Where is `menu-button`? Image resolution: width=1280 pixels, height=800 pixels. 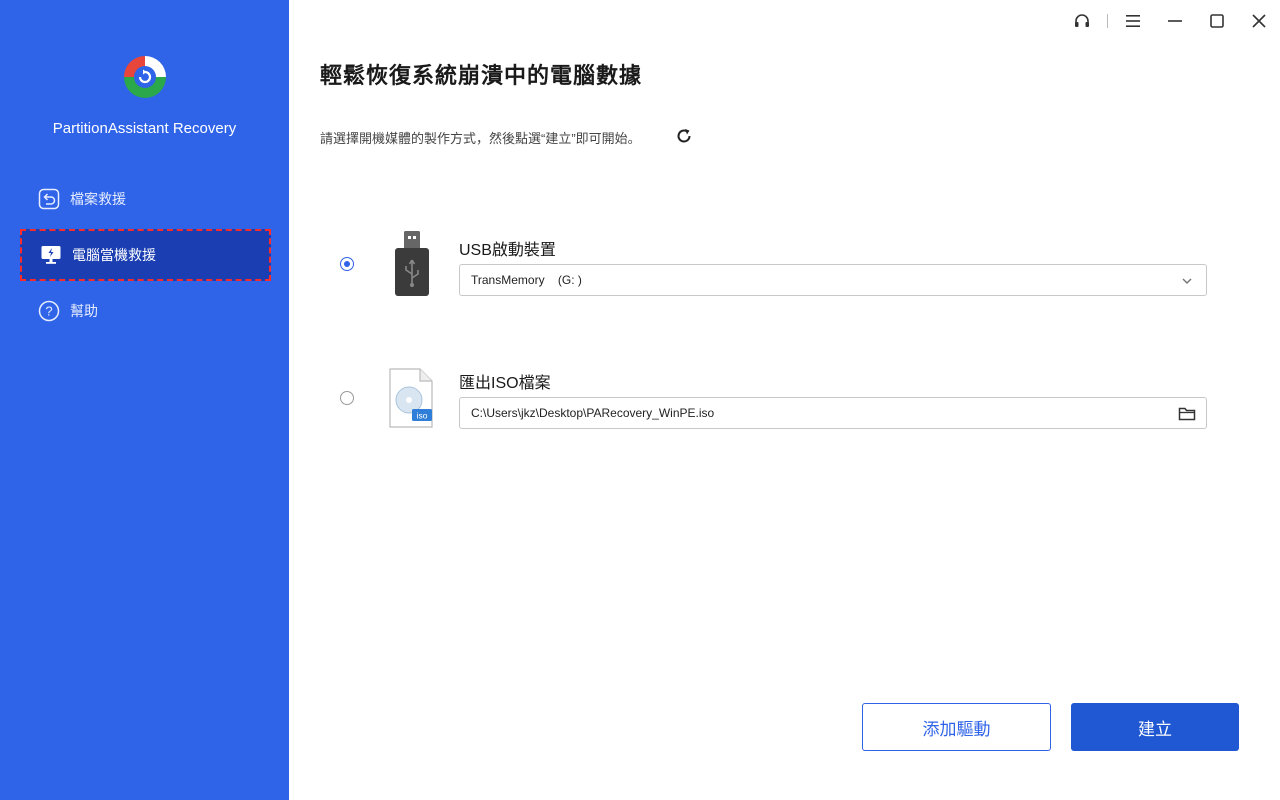 menu-button is located at coordinates (1133, 21).